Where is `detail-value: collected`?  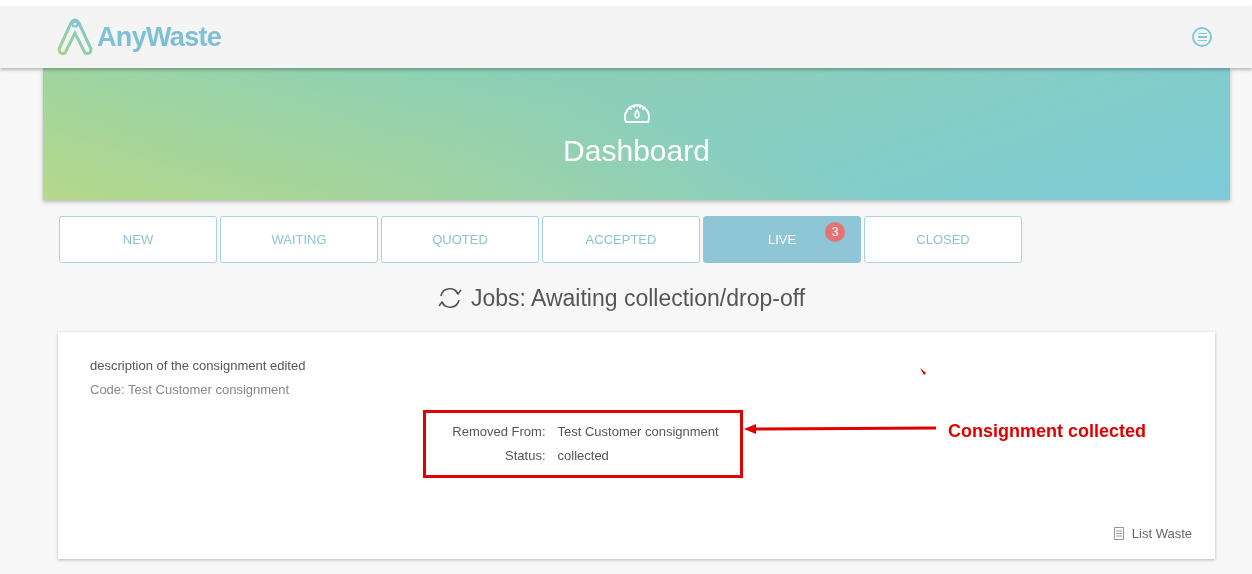 detail-value: collected is located at coordinates (583, 456).